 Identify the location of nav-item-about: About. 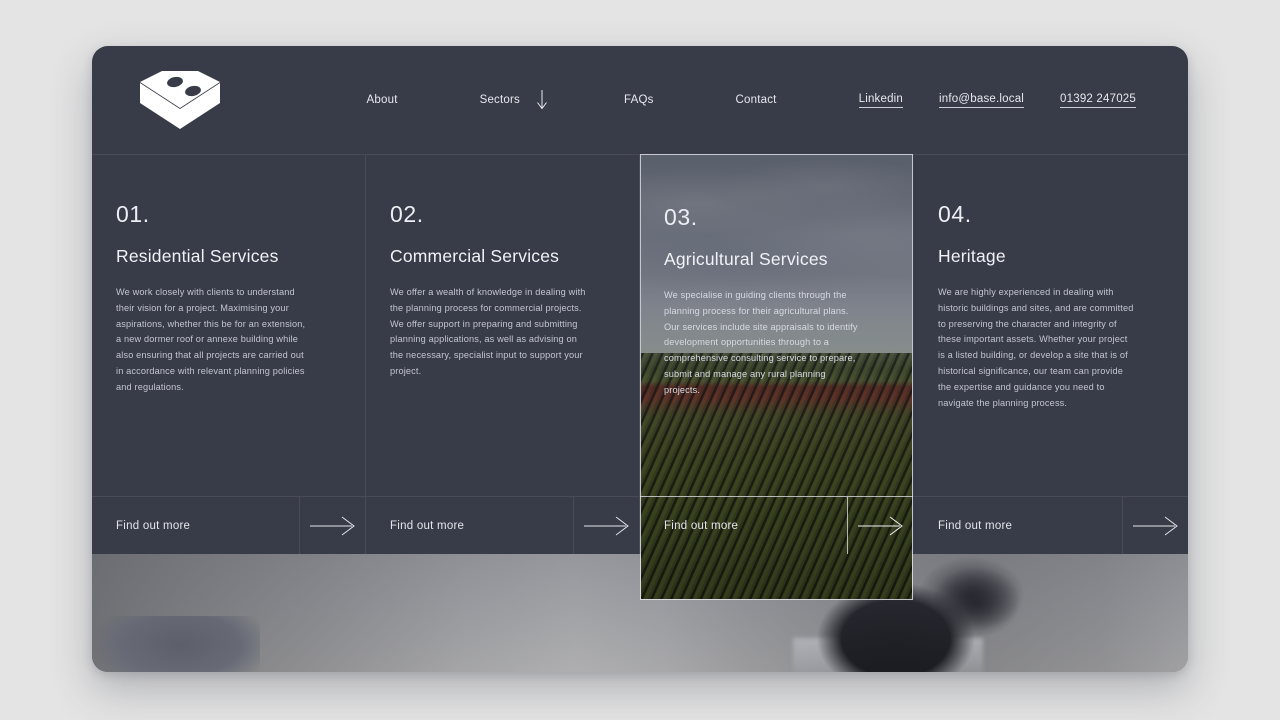
(382, 100).